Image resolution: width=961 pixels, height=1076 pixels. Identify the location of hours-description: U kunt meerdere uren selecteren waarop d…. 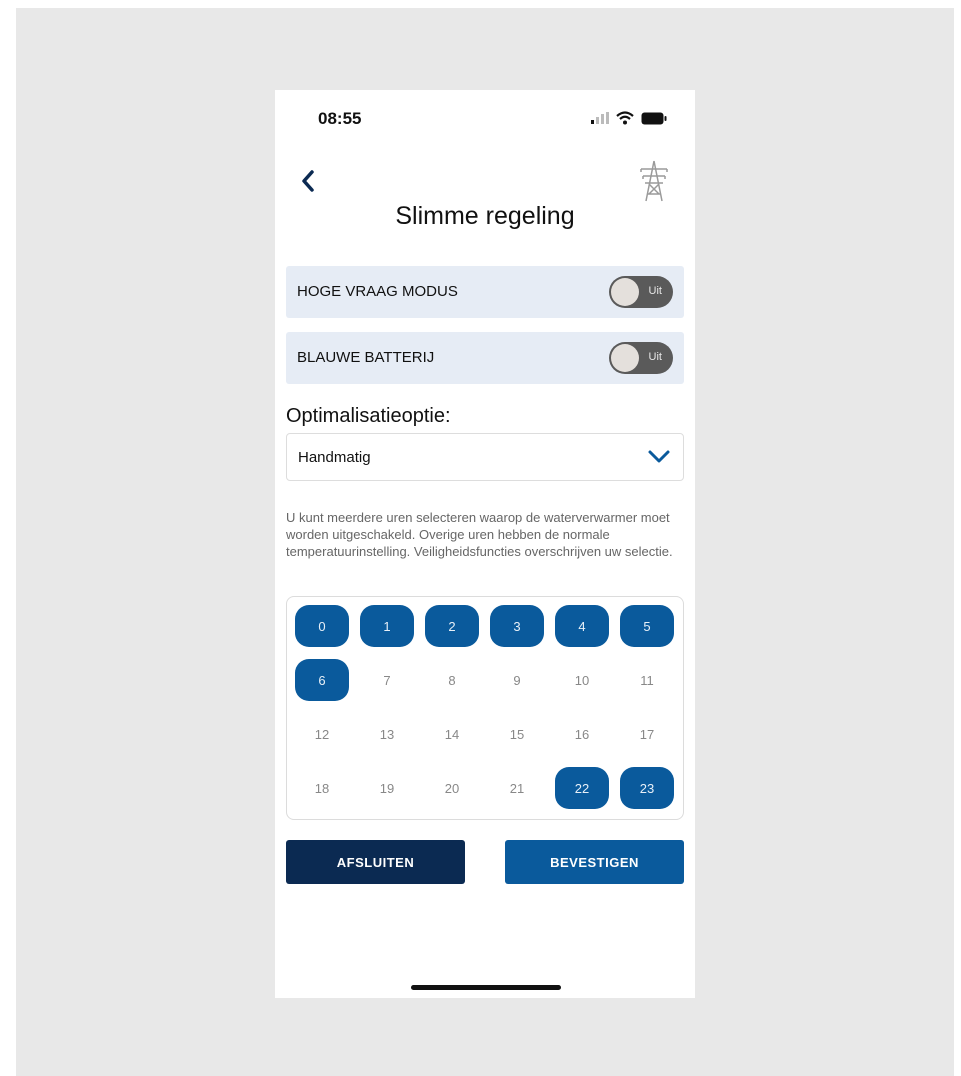
(479, 534).